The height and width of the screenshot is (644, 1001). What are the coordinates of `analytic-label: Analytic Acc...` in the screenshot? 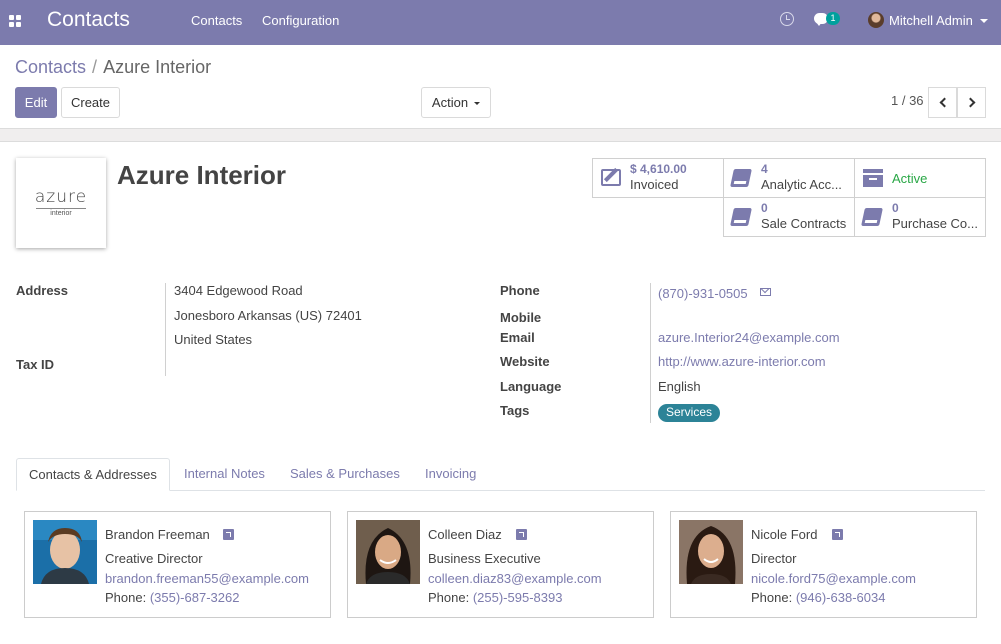 It's located at (801, 184).